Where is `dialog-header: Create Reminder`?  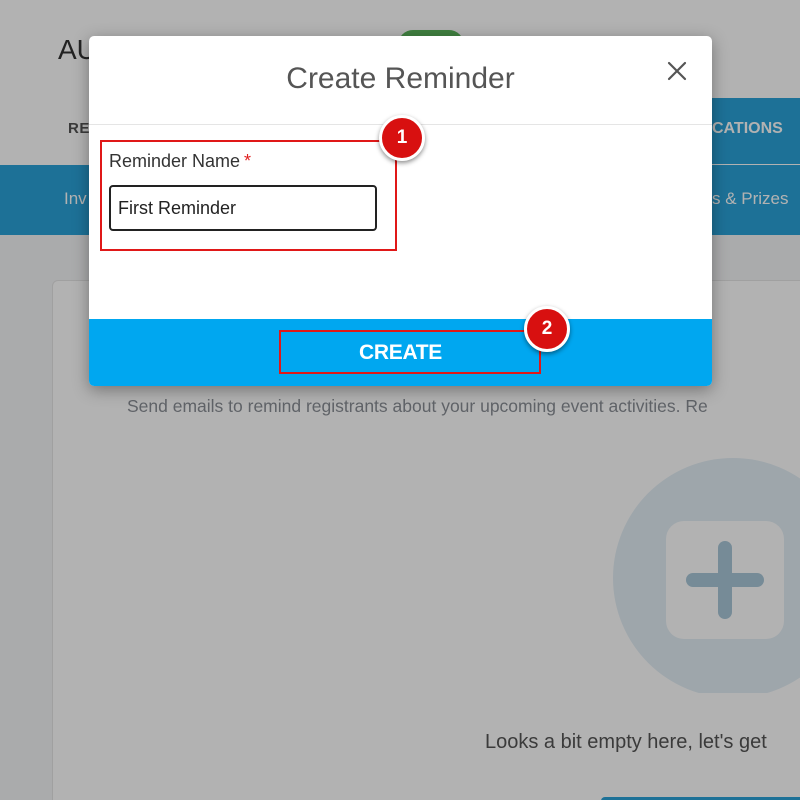
dialog-header: Create Reminder is located at coordinates (400, 80).